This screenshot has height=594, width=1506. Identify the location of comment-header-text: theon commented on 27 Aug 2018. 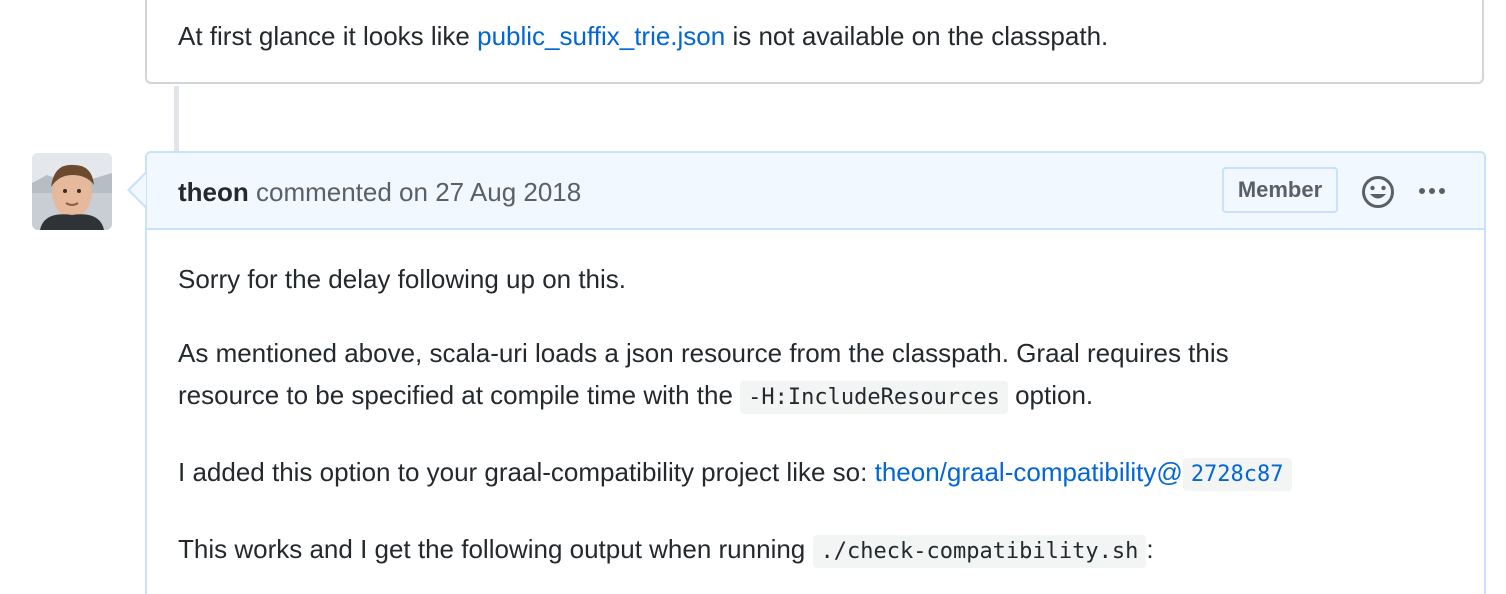
(379, 192).